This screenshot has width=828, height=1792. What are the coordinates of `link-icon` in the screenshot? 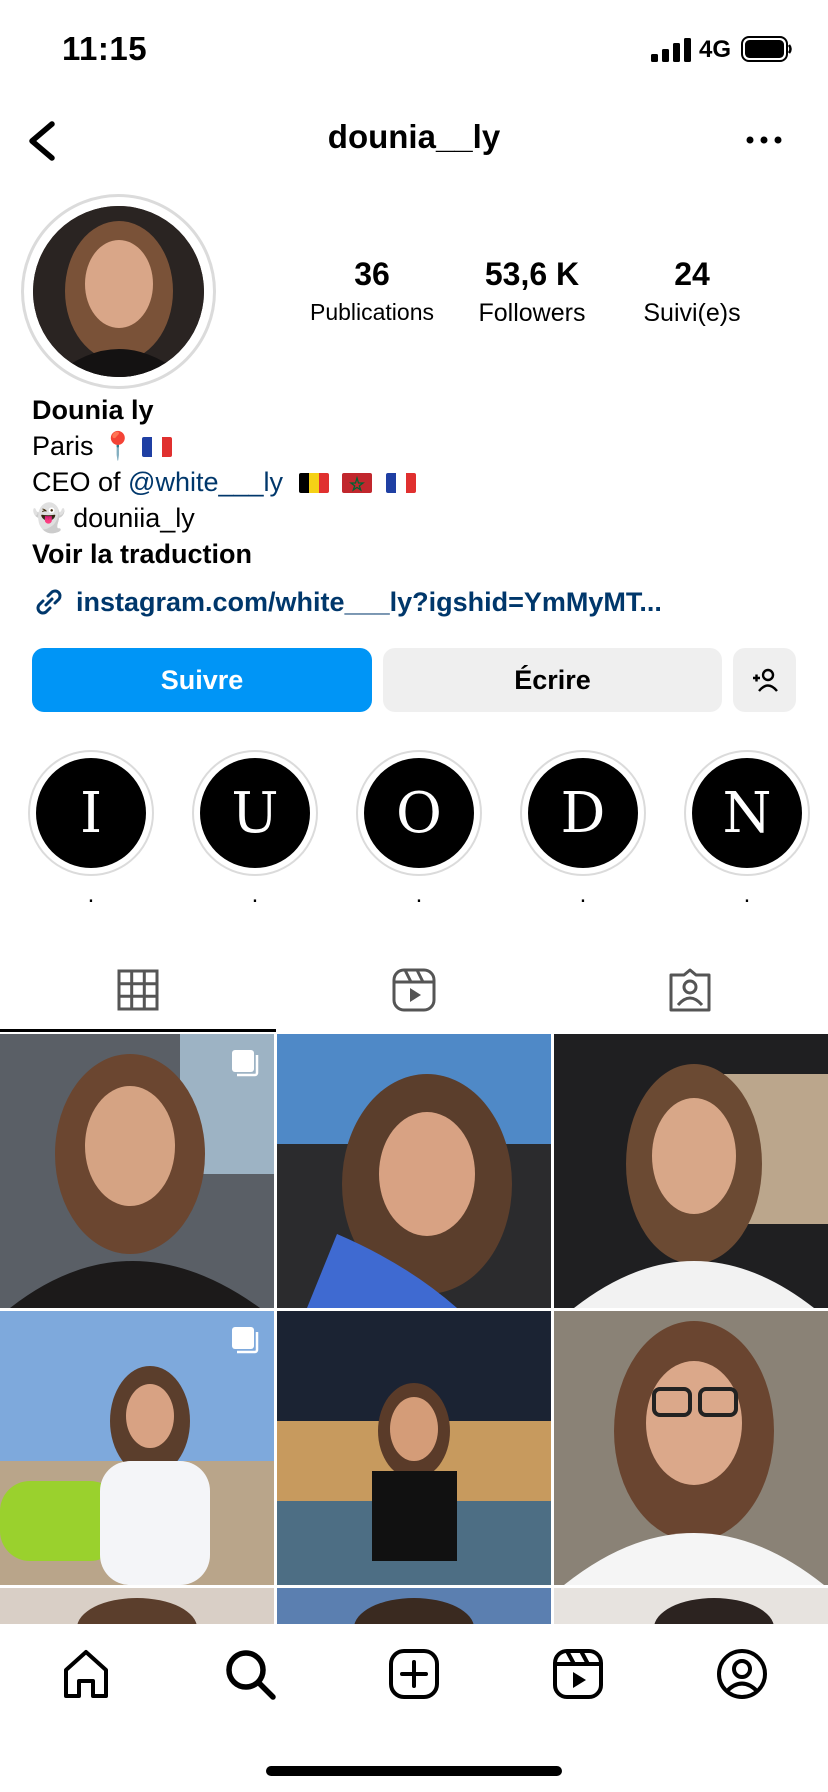 It's located at (49, 602).